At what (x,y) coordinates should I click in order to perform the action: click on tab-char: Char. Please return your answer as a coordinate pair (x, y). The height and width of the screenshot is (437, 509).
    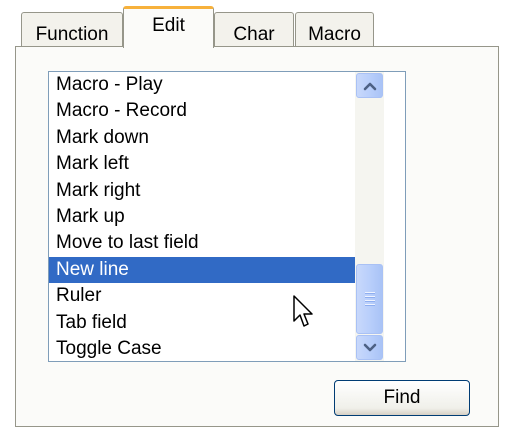
    Looking at the image, I should click on (254, 30).